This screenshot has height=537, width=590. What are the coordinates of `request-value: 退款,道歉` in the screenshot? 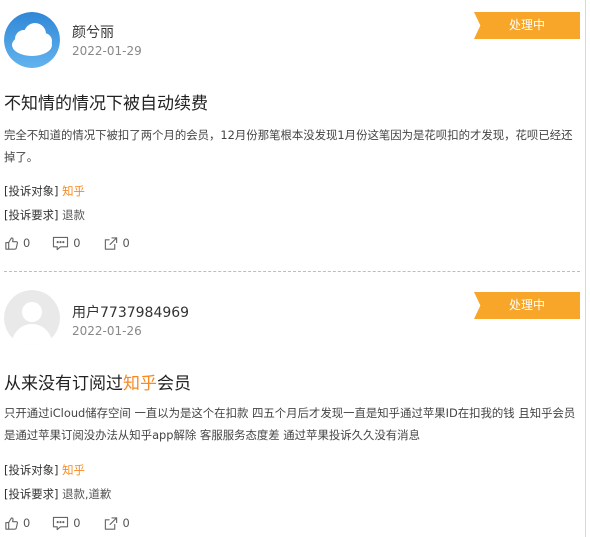 It's located at (87, 494).